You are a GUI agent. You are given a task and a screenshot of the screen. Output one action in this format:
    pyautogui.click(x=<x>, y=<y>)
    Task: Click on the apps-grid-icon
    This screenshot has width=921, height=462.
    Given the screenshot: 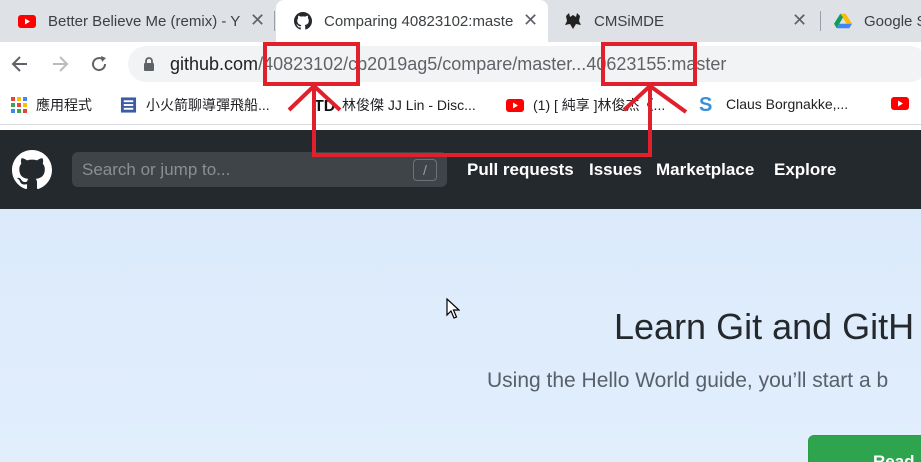 What is the action you would take?
    pyautogui.click(x=18, y=105)
    